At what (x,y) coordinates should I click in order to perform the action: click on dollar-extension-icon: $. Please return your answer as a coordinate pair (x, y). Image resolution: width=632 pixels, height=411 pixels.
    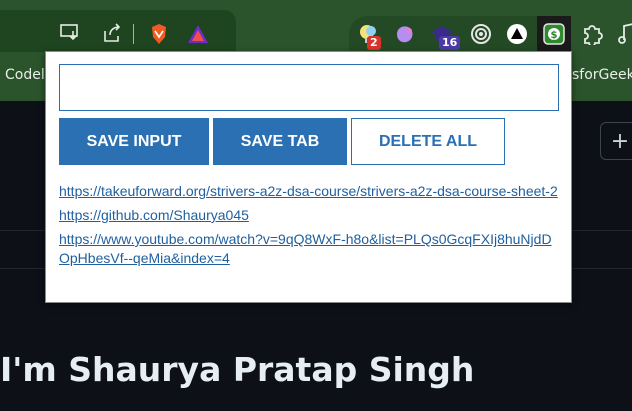
    Looking at the image, I should click on (554, 34).